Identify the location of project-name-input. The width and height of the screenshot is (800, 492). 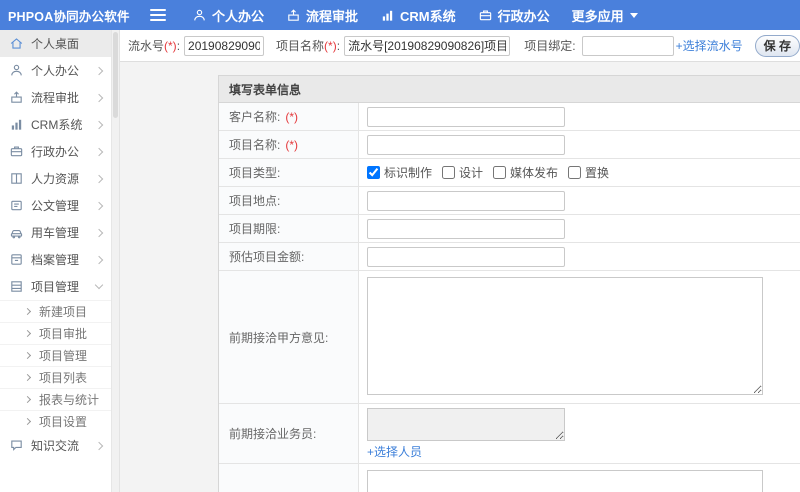
(427, 45).